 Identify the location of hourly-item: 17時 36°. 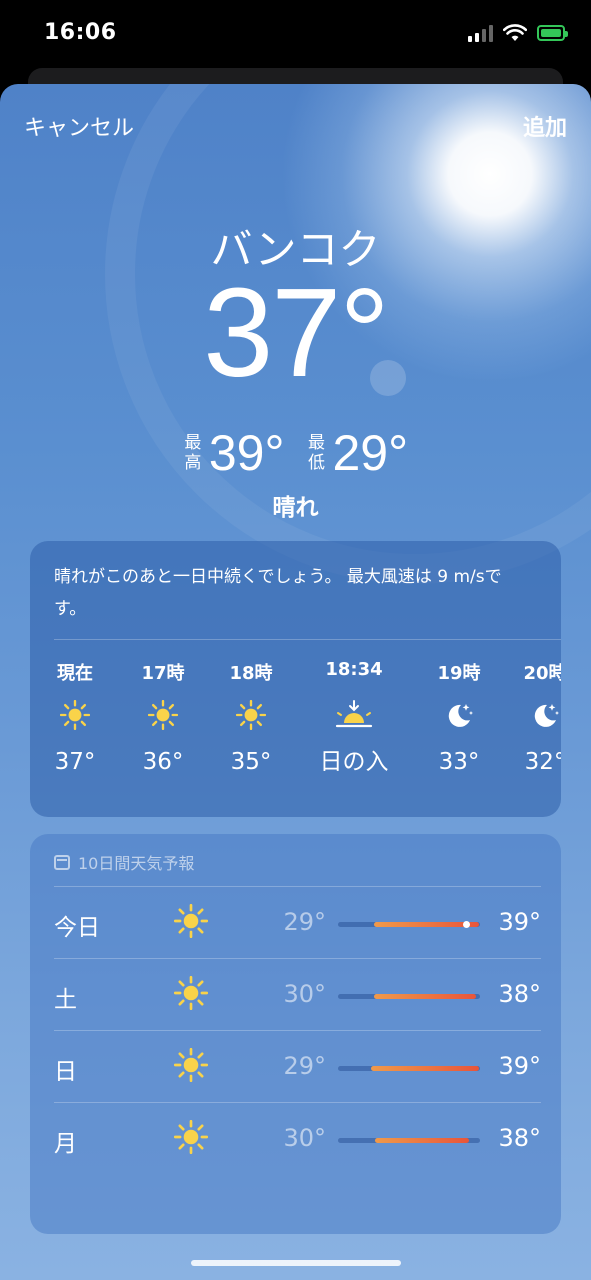
(163, 719).